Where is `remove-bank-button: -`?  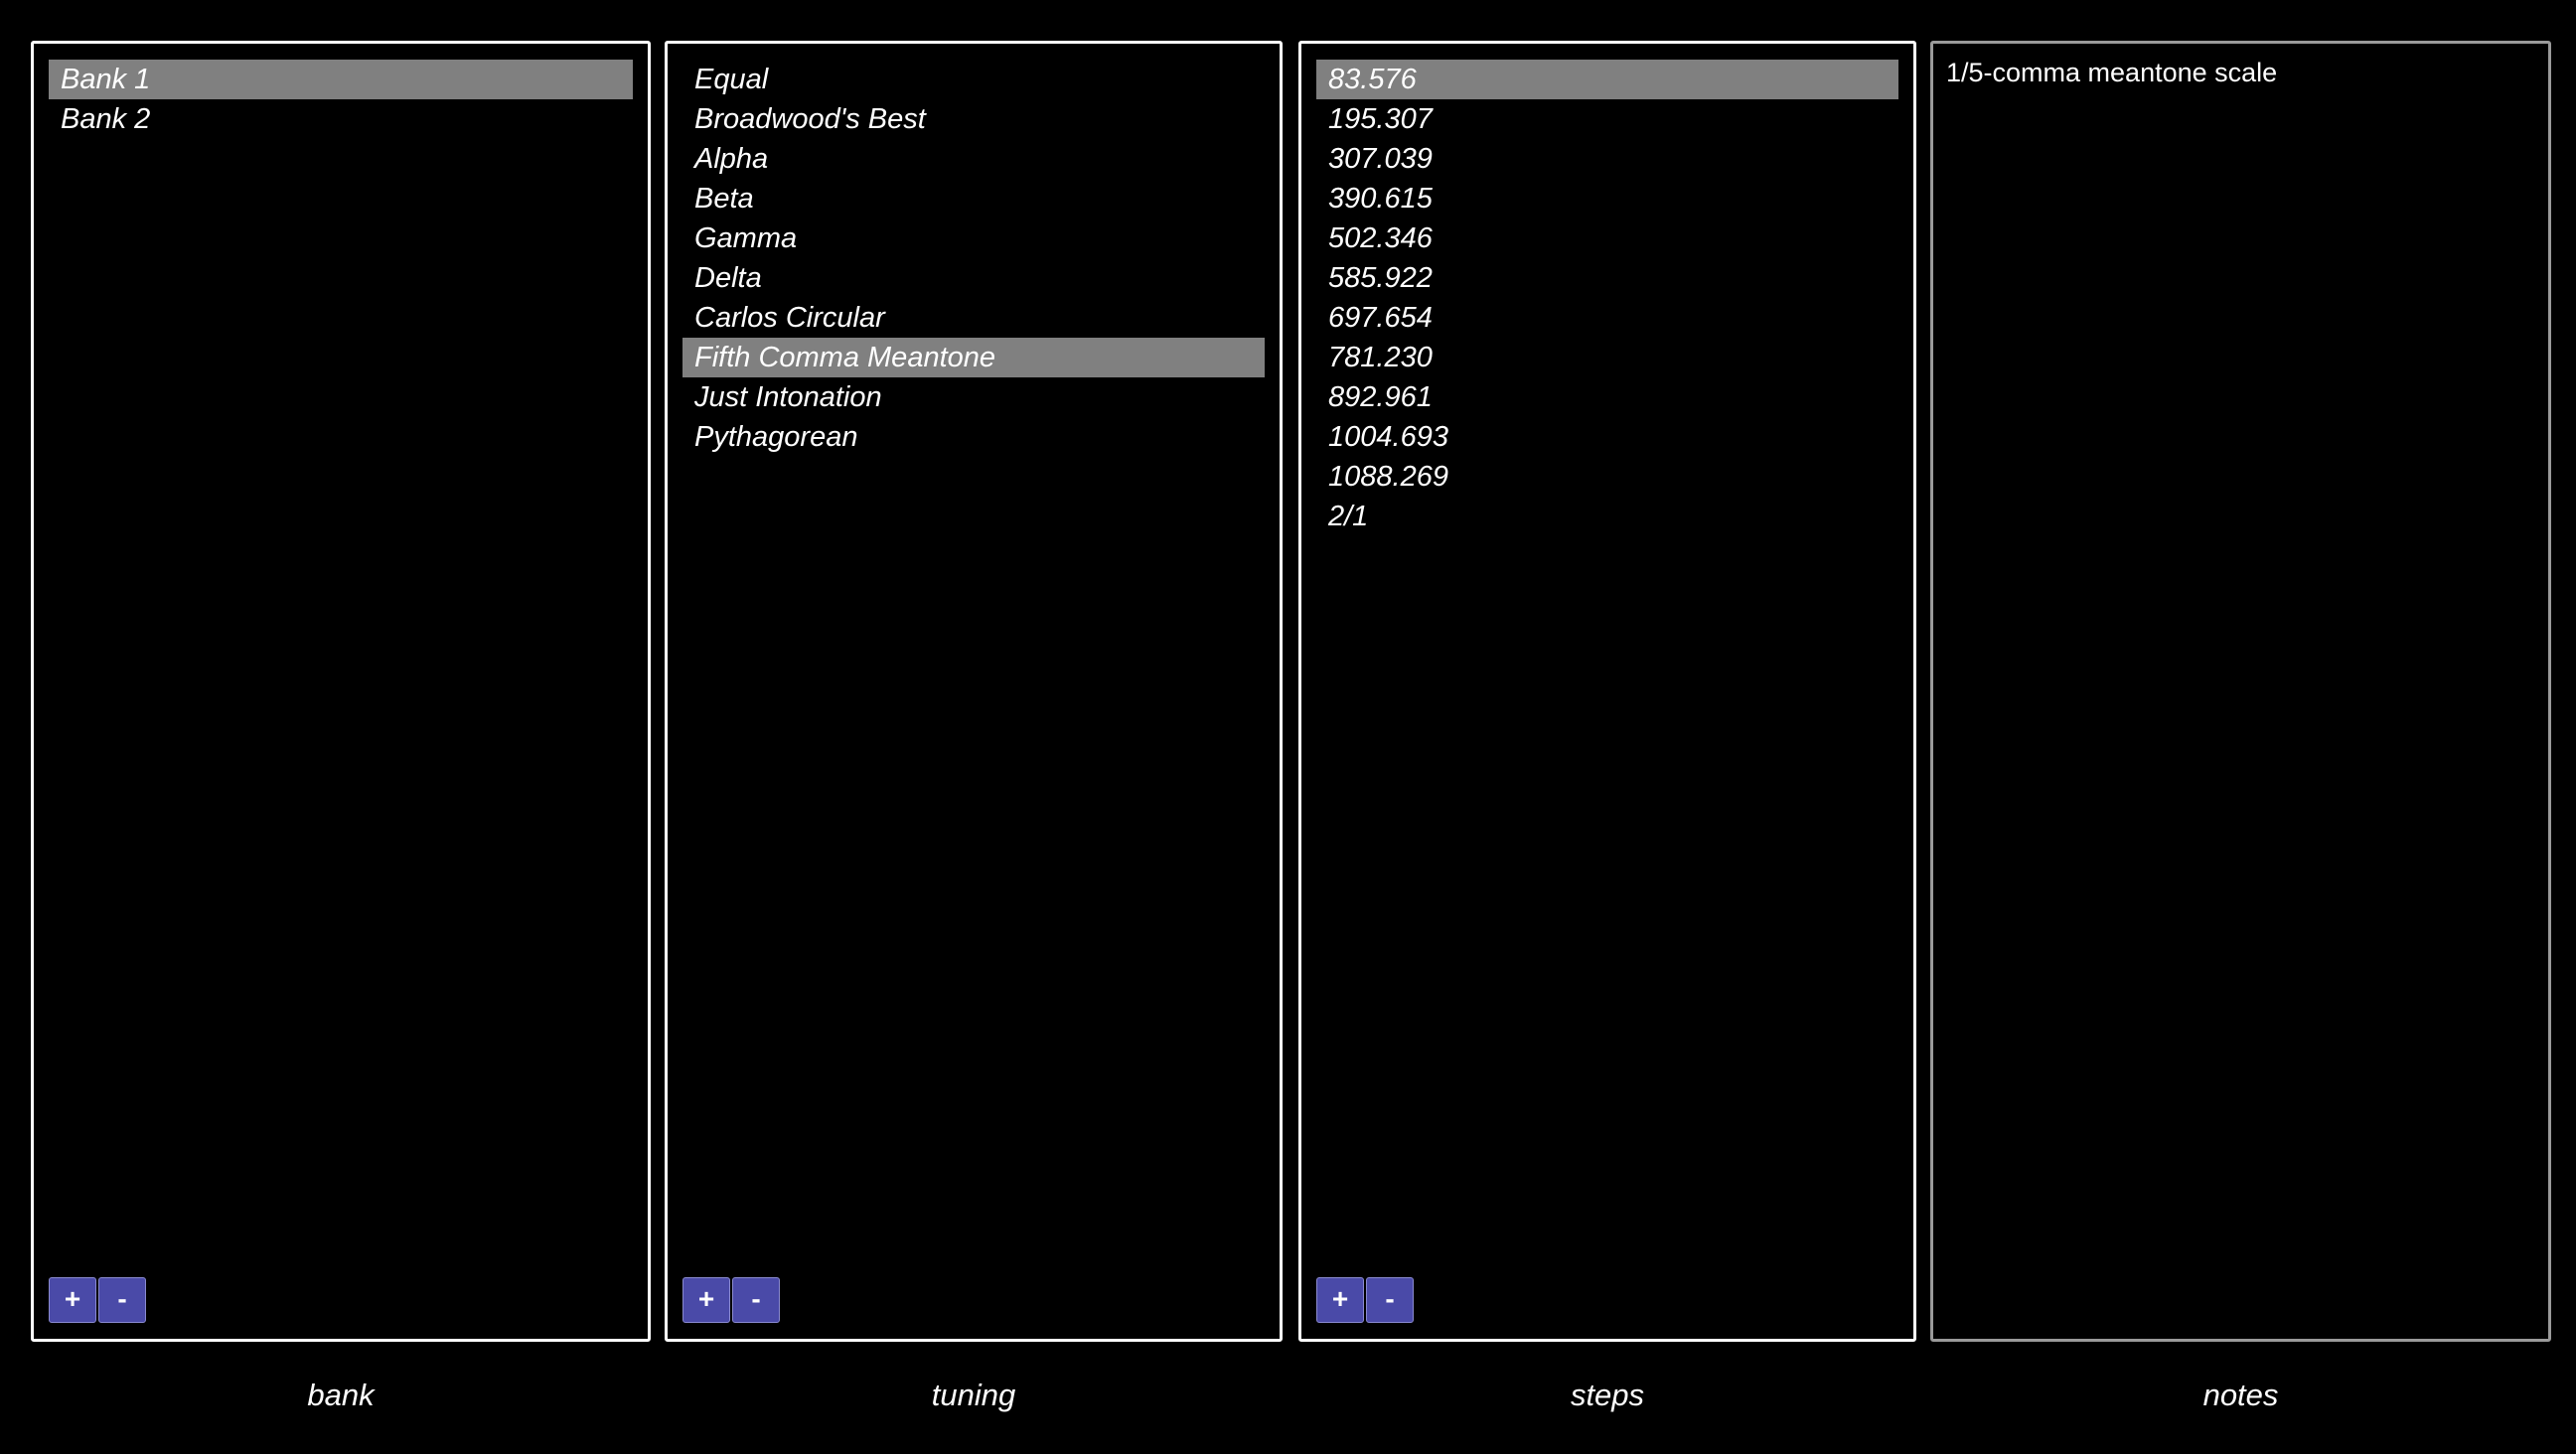 remove-bank-button: - is located at coordinates (122, 1300).